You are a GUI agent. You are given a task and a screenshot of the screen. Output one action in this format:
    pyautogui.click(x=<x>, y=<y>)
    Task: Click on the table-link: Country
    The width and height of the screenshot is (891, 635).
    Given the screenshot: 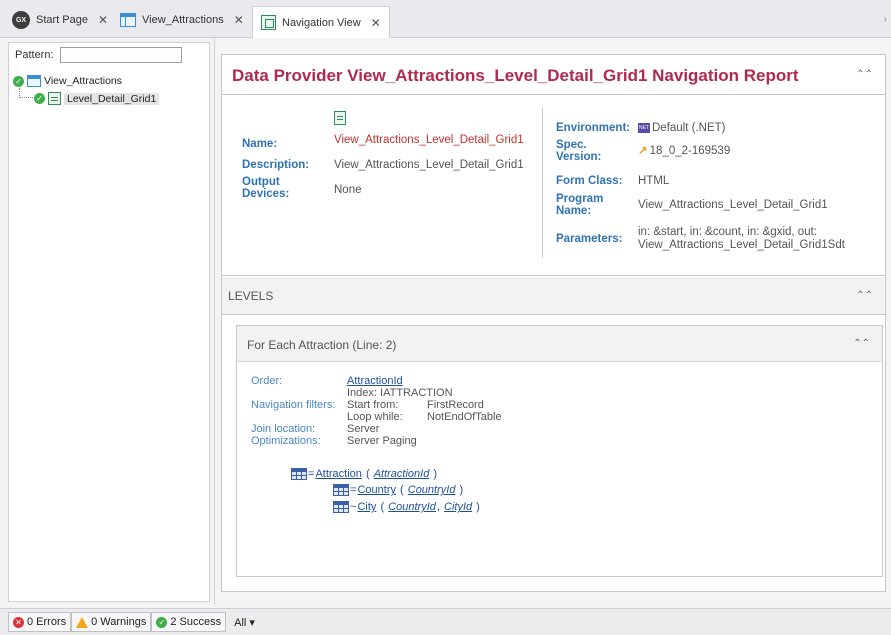 What is the action you would take?
    pyautogui.click(x=376, y=490)
    